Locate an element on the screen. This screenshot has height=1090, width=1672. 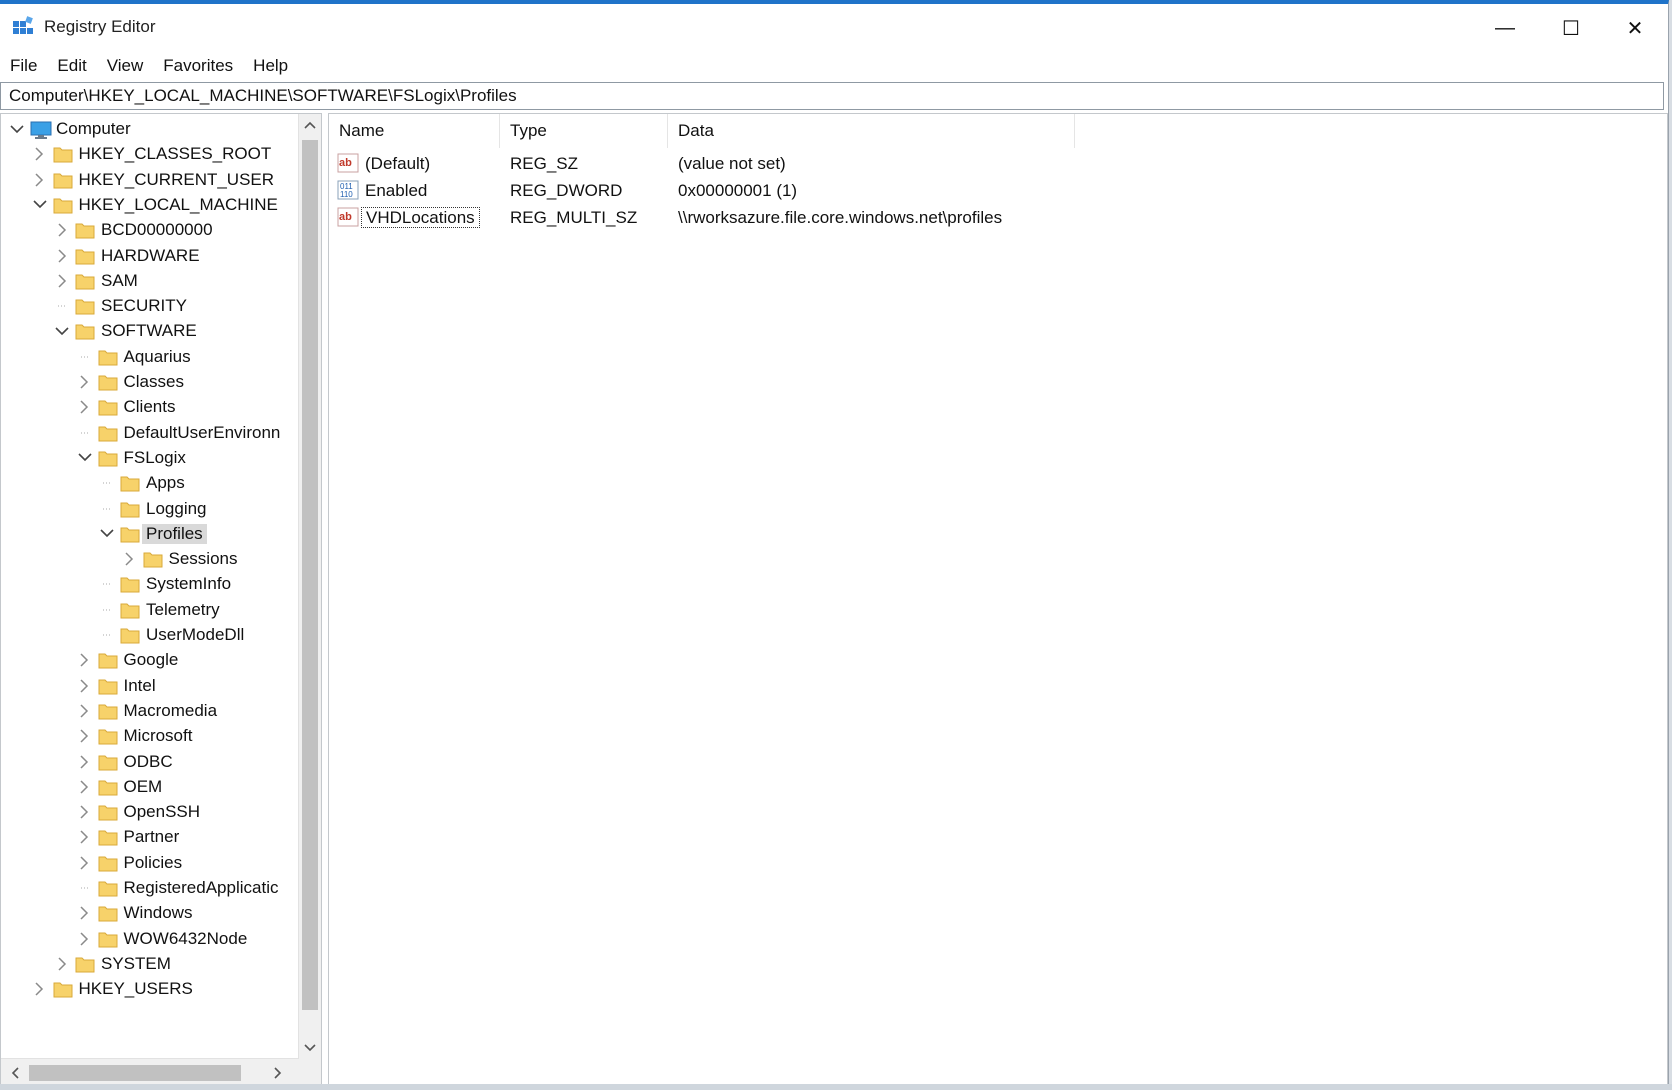
vertical-scroll-thumb is located at coordinates (310, 575).